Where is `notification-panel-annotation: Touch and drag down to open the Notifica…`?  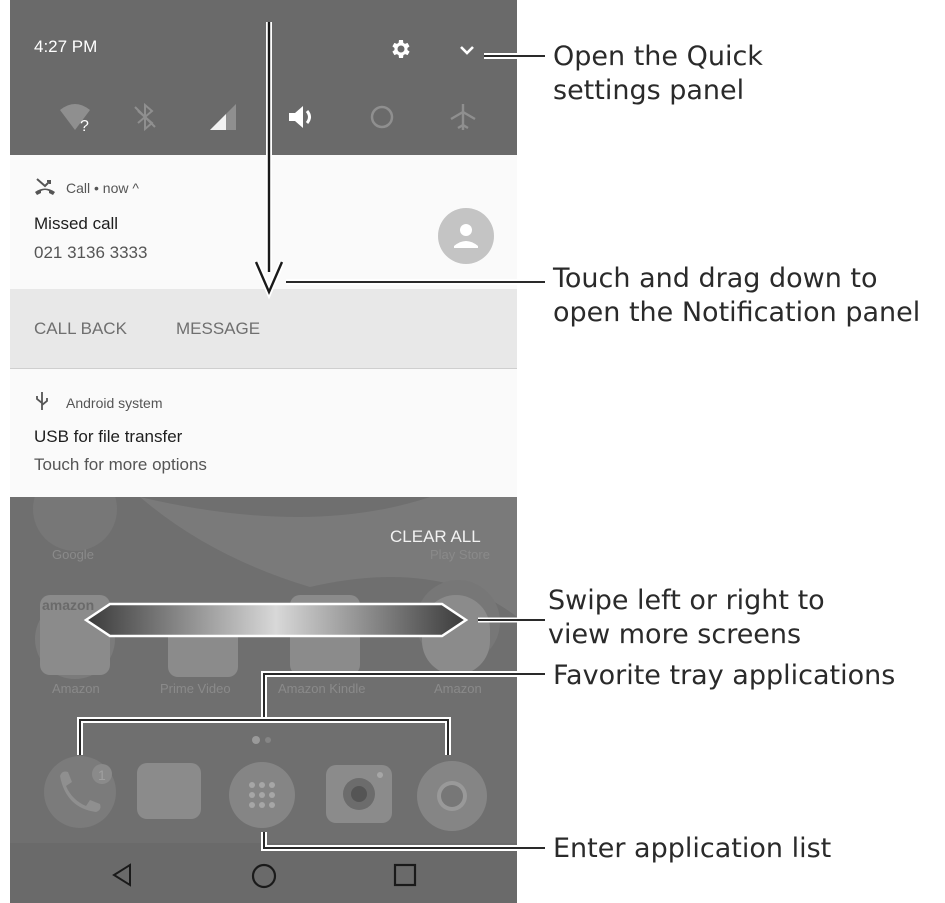 notification-panel-annotation: Touch and drag down to open the Notifica… is located at coordinates (736, 296).